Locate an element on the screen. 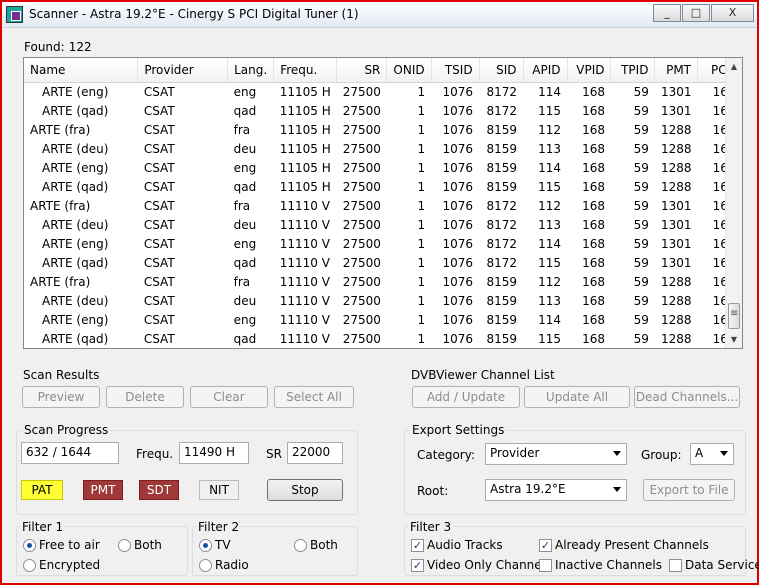 This screenshot has height=585, width=759. group-dropdown: A is located at coordinates (712, 454).